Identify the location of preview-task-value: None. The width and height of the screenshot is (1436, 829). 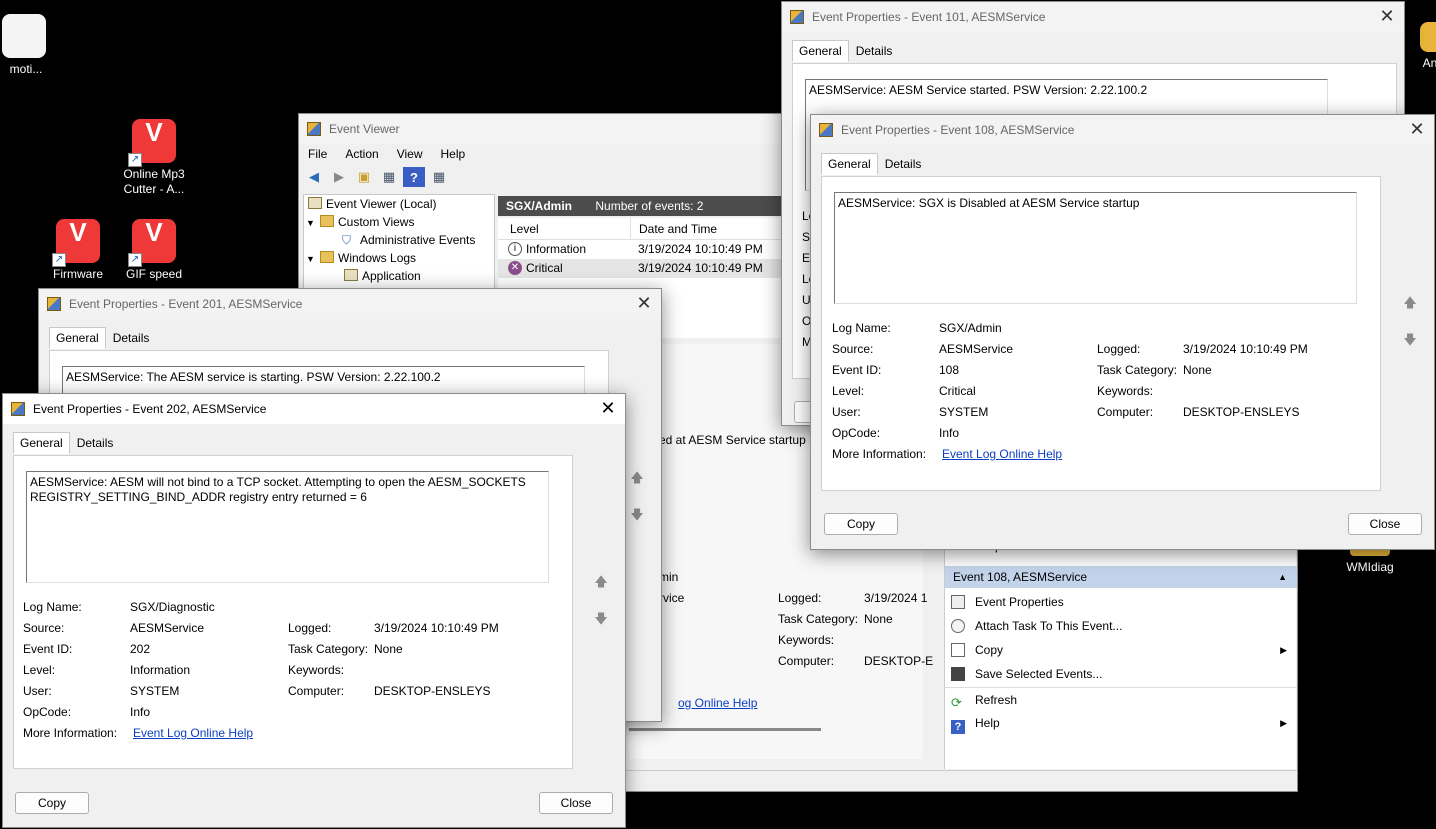
(878, 619).